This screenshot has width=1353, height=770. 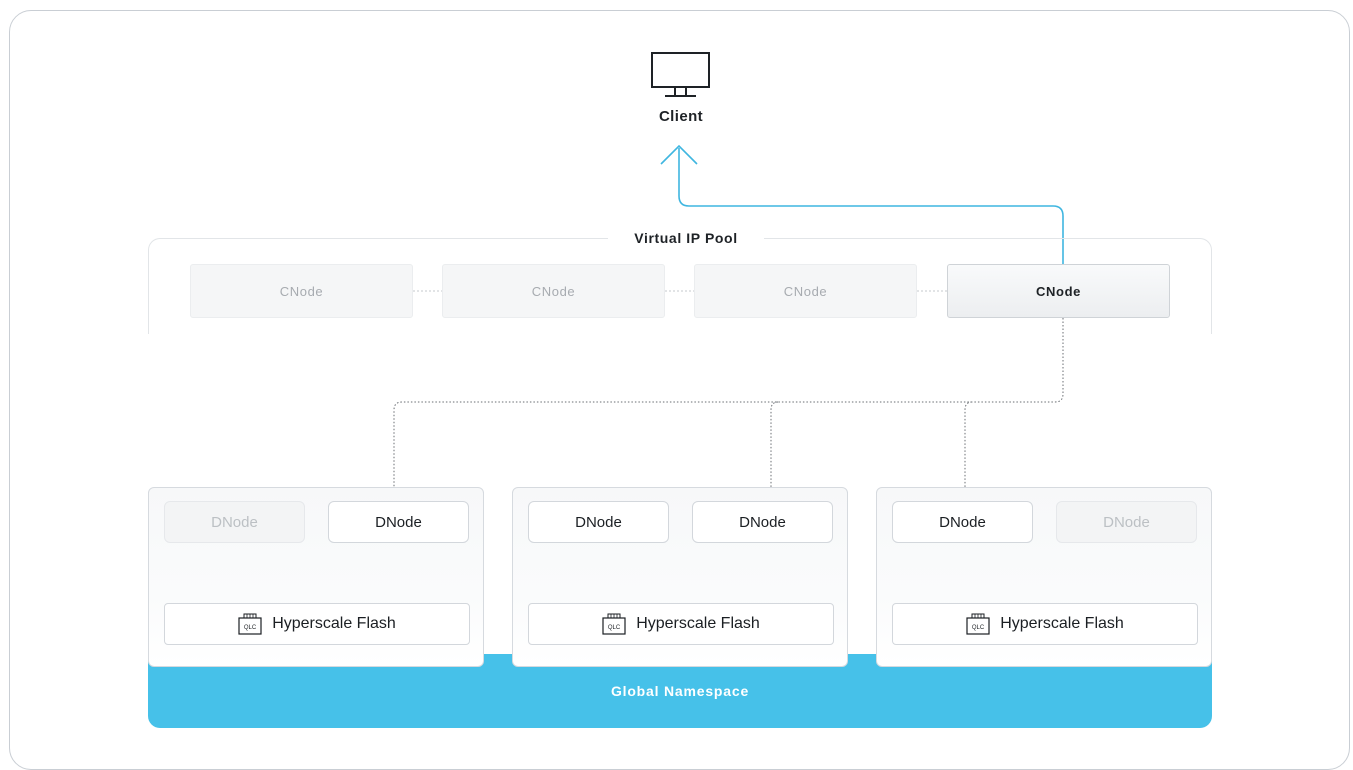 What do you see at coordinates (680, 691) in the screenshot?
I see `global-namespace-label: Global Namespace` at bounding box center [680, 691].